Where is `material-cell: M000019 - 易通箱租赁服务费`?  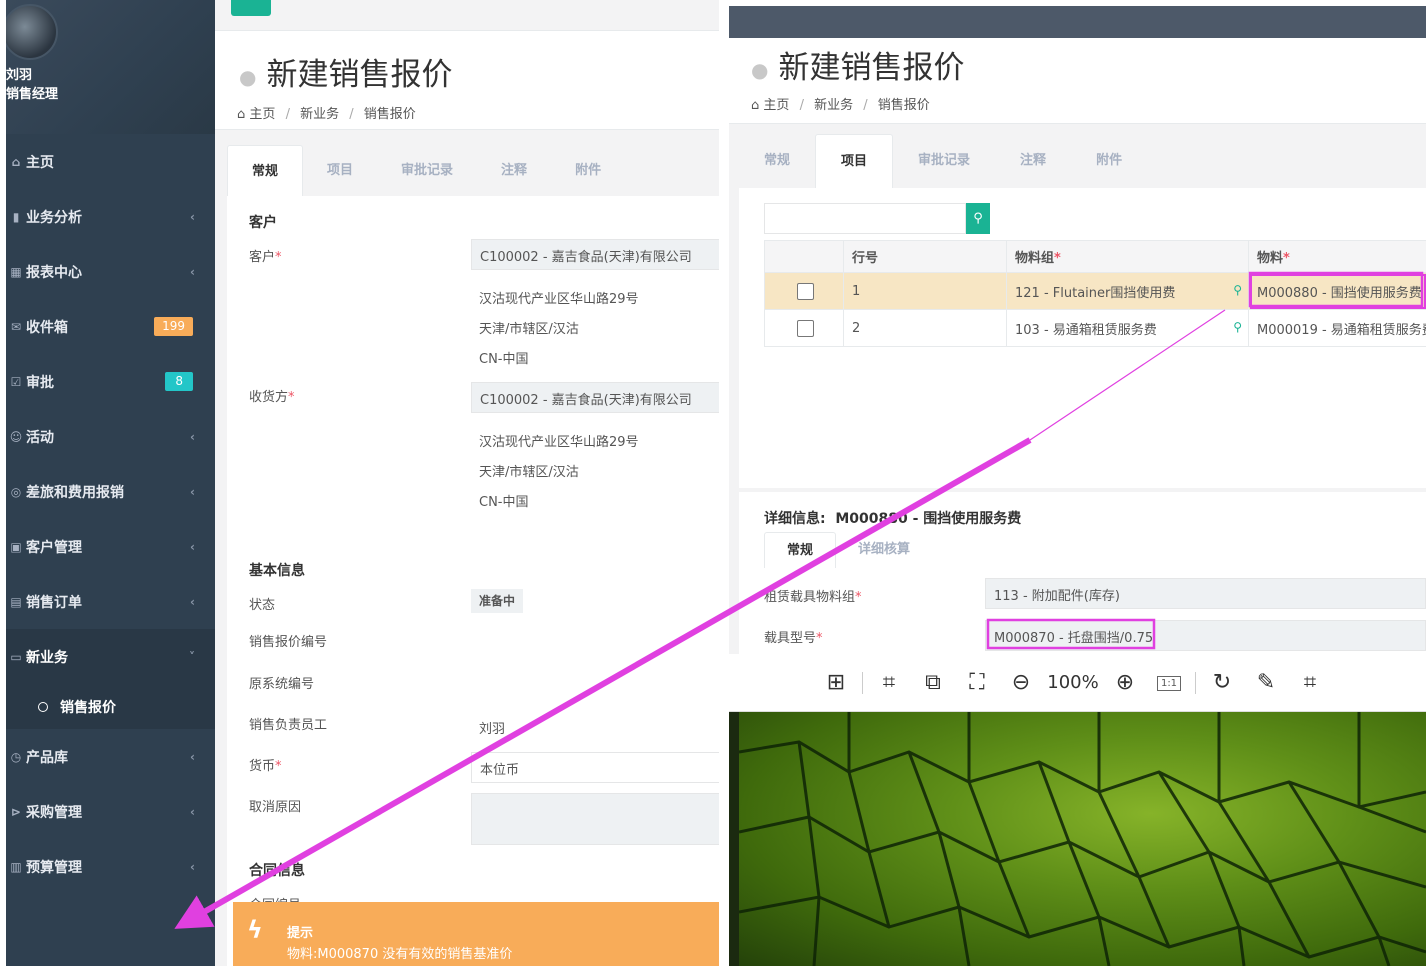
material-cell: M000019 - 易通箱租赁服务费 is located at coordinates (1337, 328).